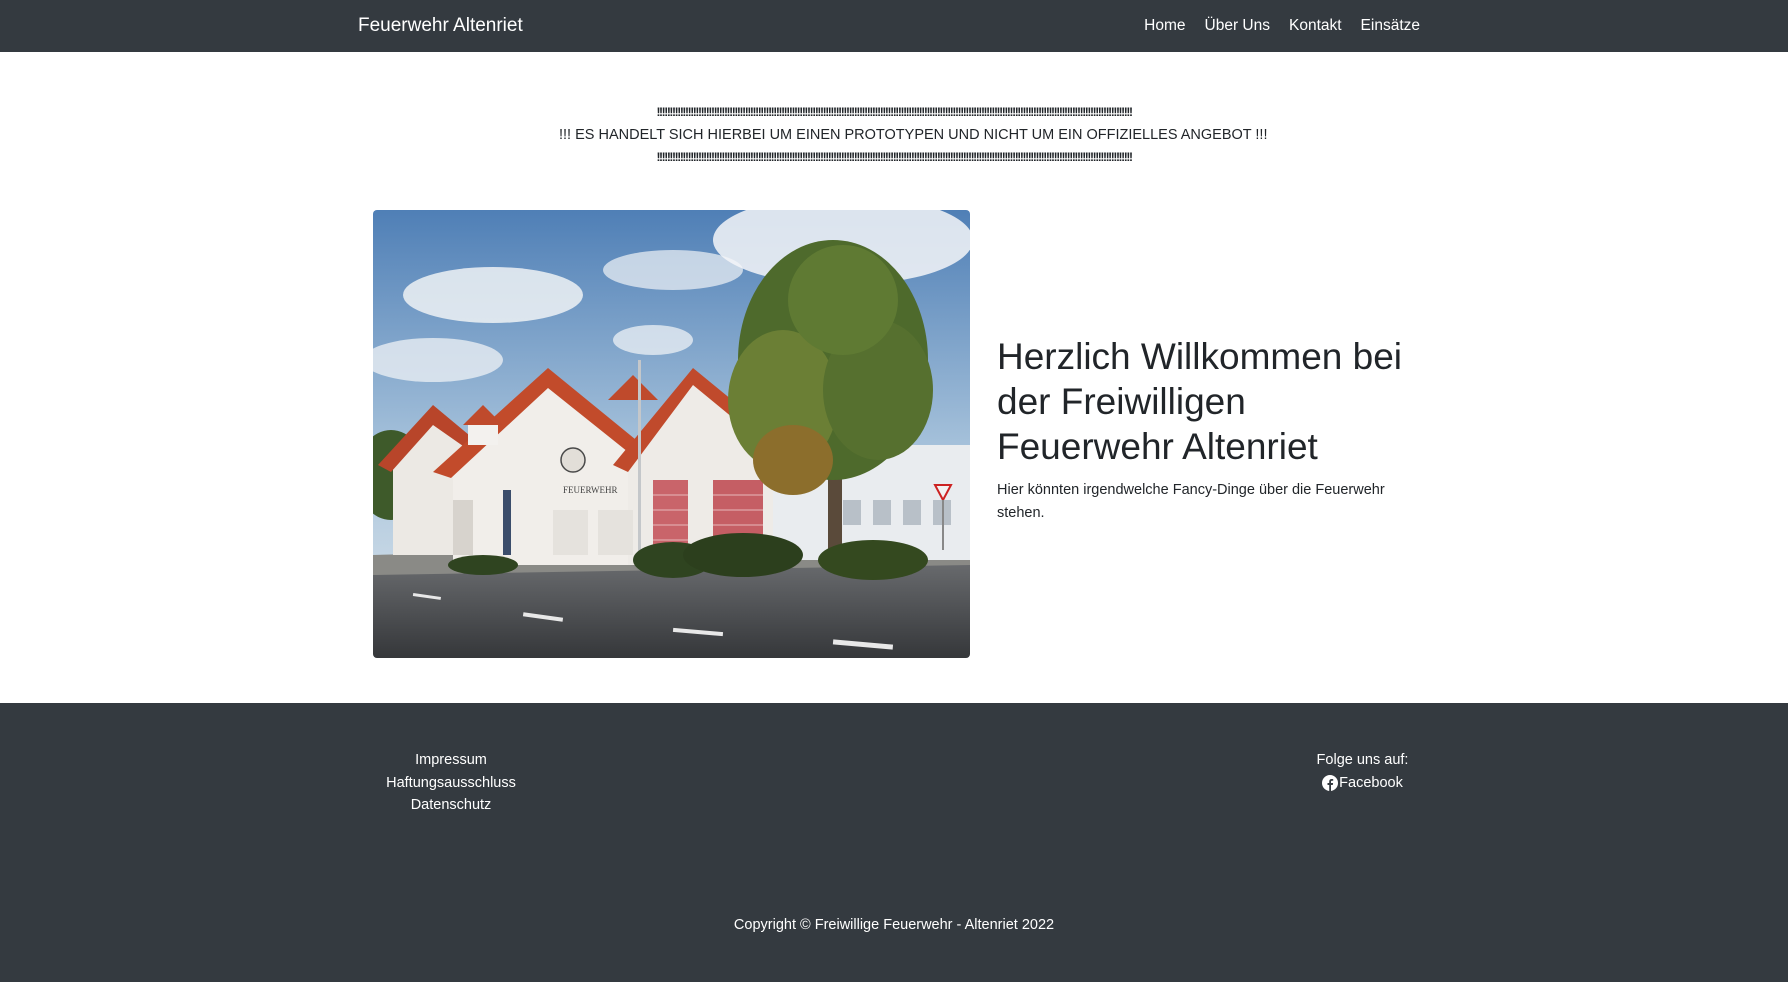 The image size is (1788, 982). What do you see at coordinates (1282, 26) in the screenshot?
I see `nav-links: Home Über Uns Kontakt Einsätze` at bounding box center [1282, 26].